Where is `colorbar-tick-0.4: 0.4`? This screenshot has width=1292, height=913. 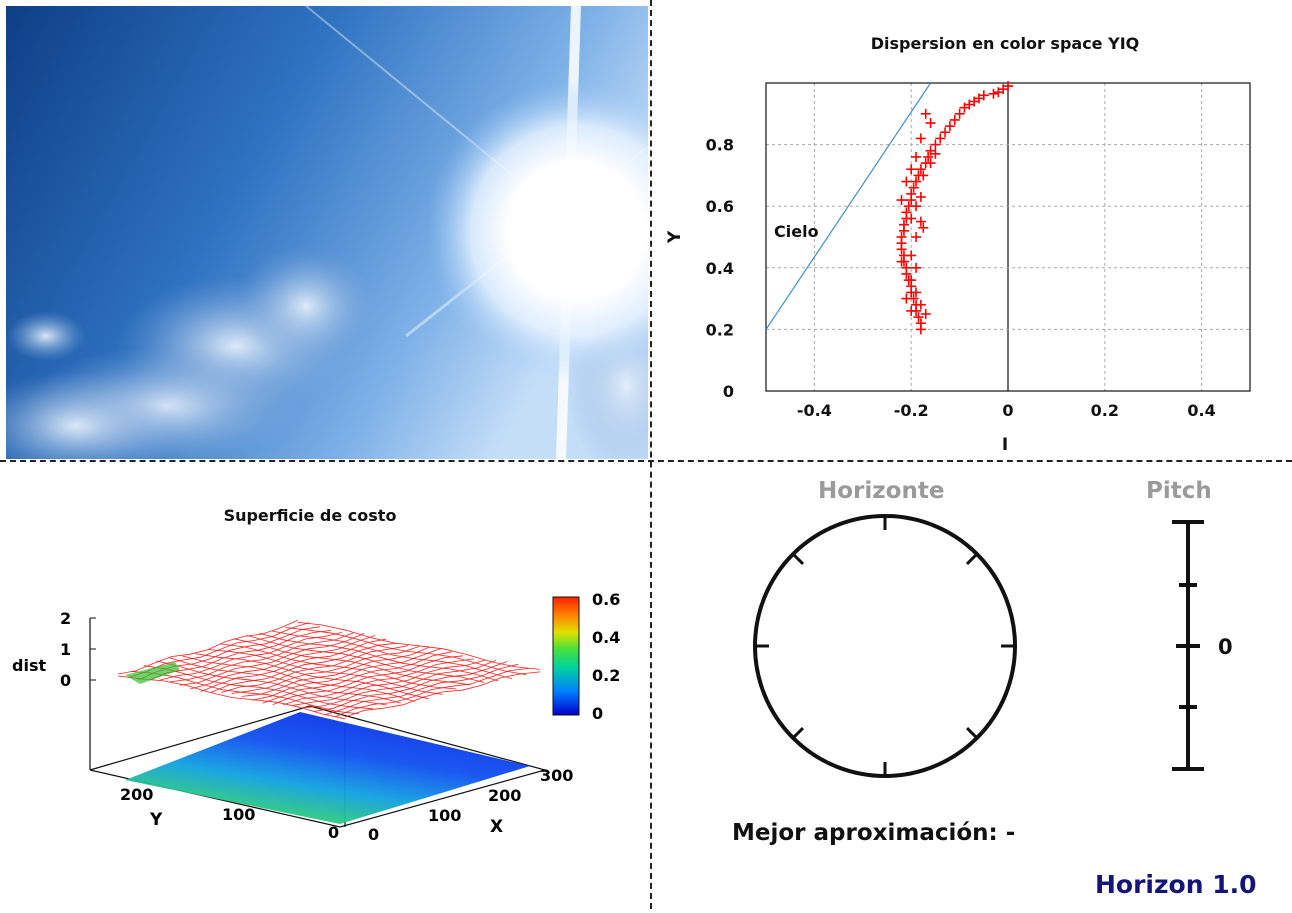 colorbar-tick-0.4: 0.4 is located at coordinates (606, 637).